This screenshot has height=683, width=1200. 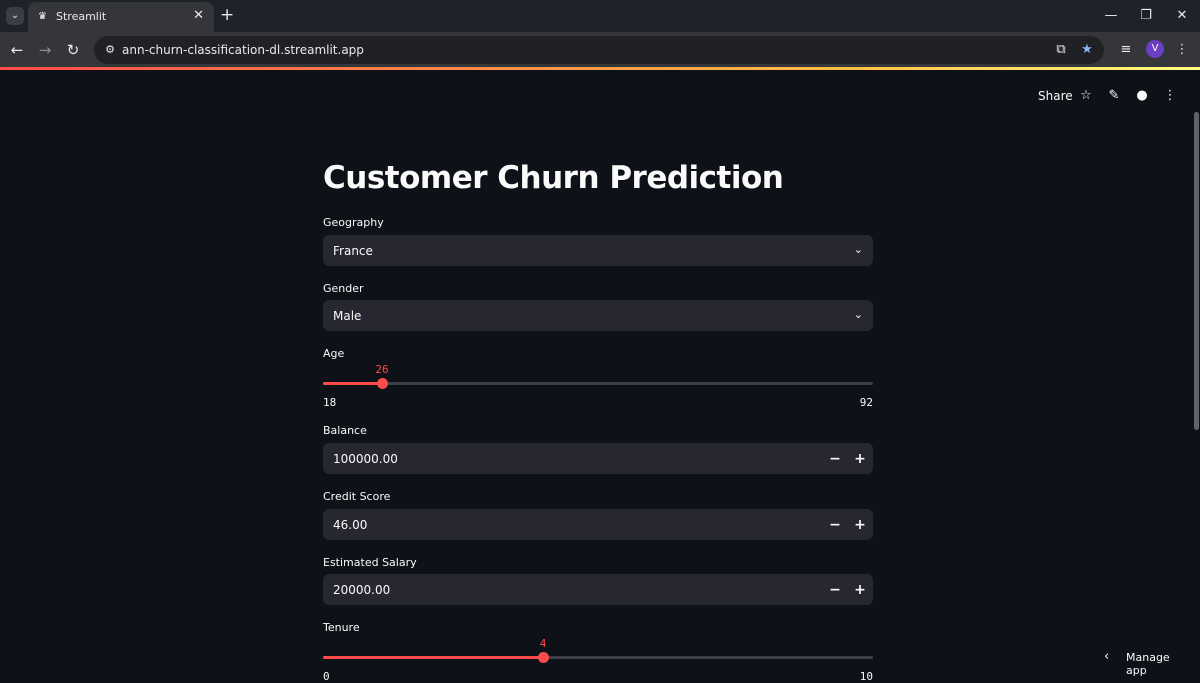 What do you see at coordinates (1146, 16) in the screenshot?
I see `restore-icon: ❐` at bounding box center [1146, 16].